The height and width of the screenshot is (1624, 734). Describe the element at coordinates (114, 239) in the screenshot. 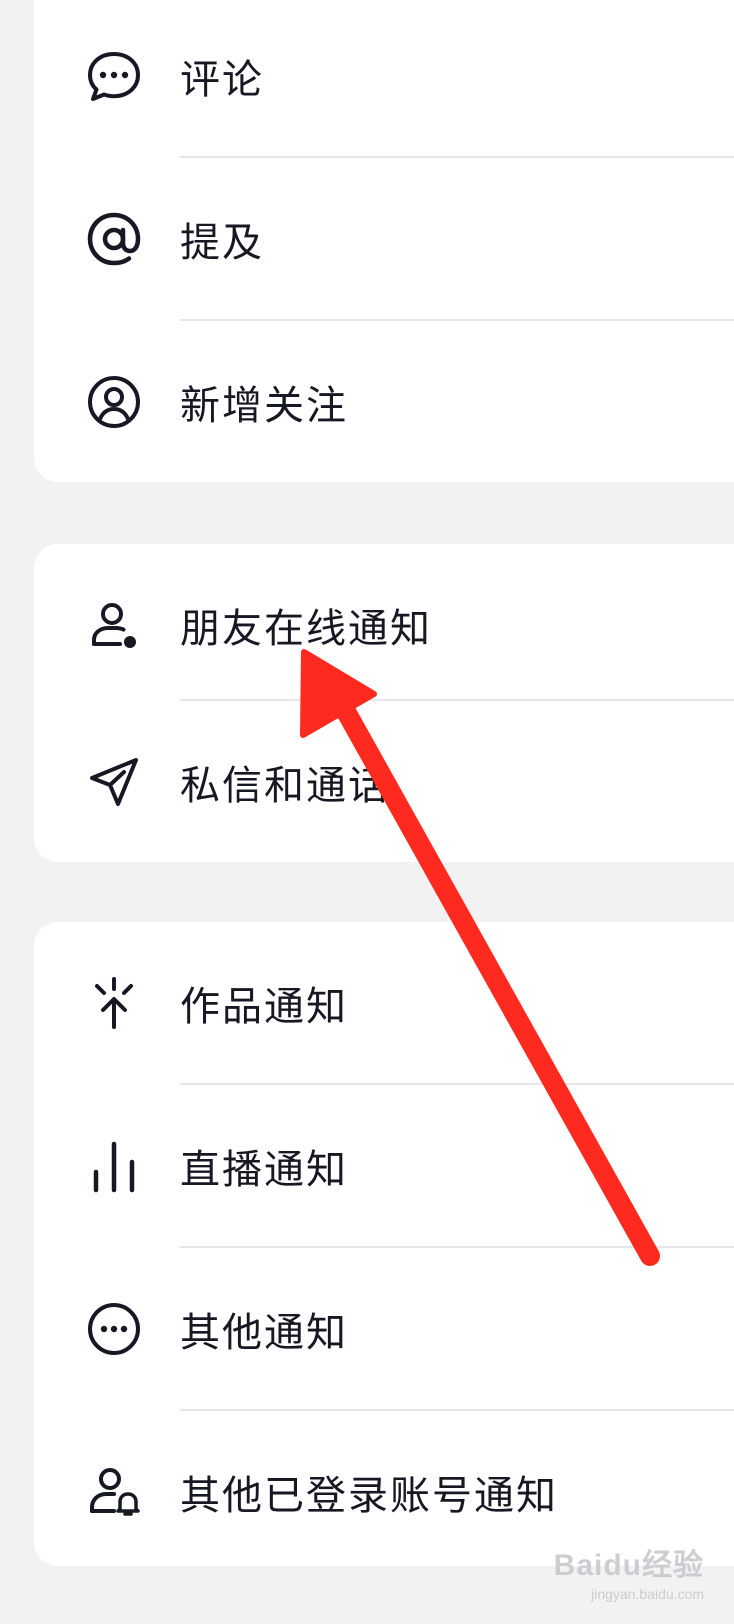

I see `at-icon` at that location.